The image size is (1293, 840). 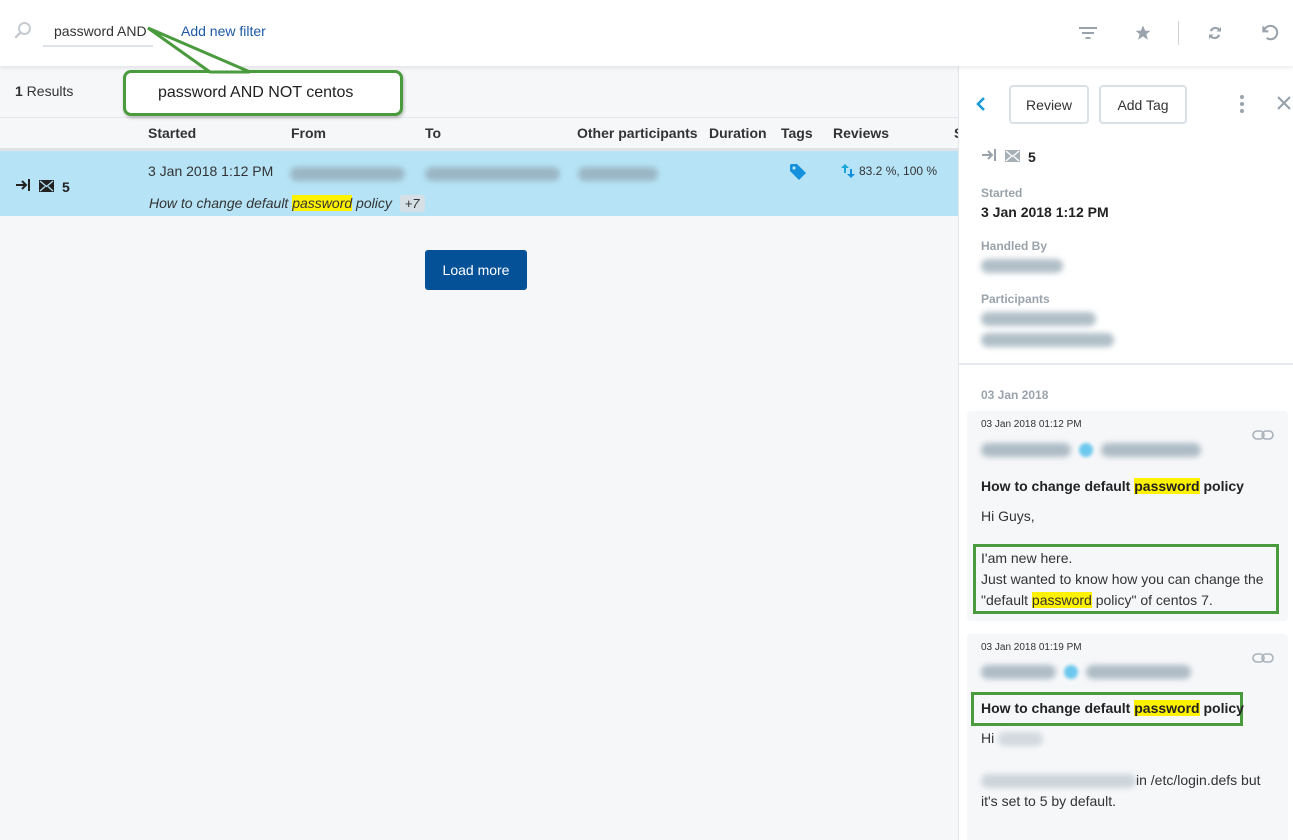 What do you see at coordinates (1088, 33) in the screenshot?
I see `filter-icon` at bounding box center [1088, 33].